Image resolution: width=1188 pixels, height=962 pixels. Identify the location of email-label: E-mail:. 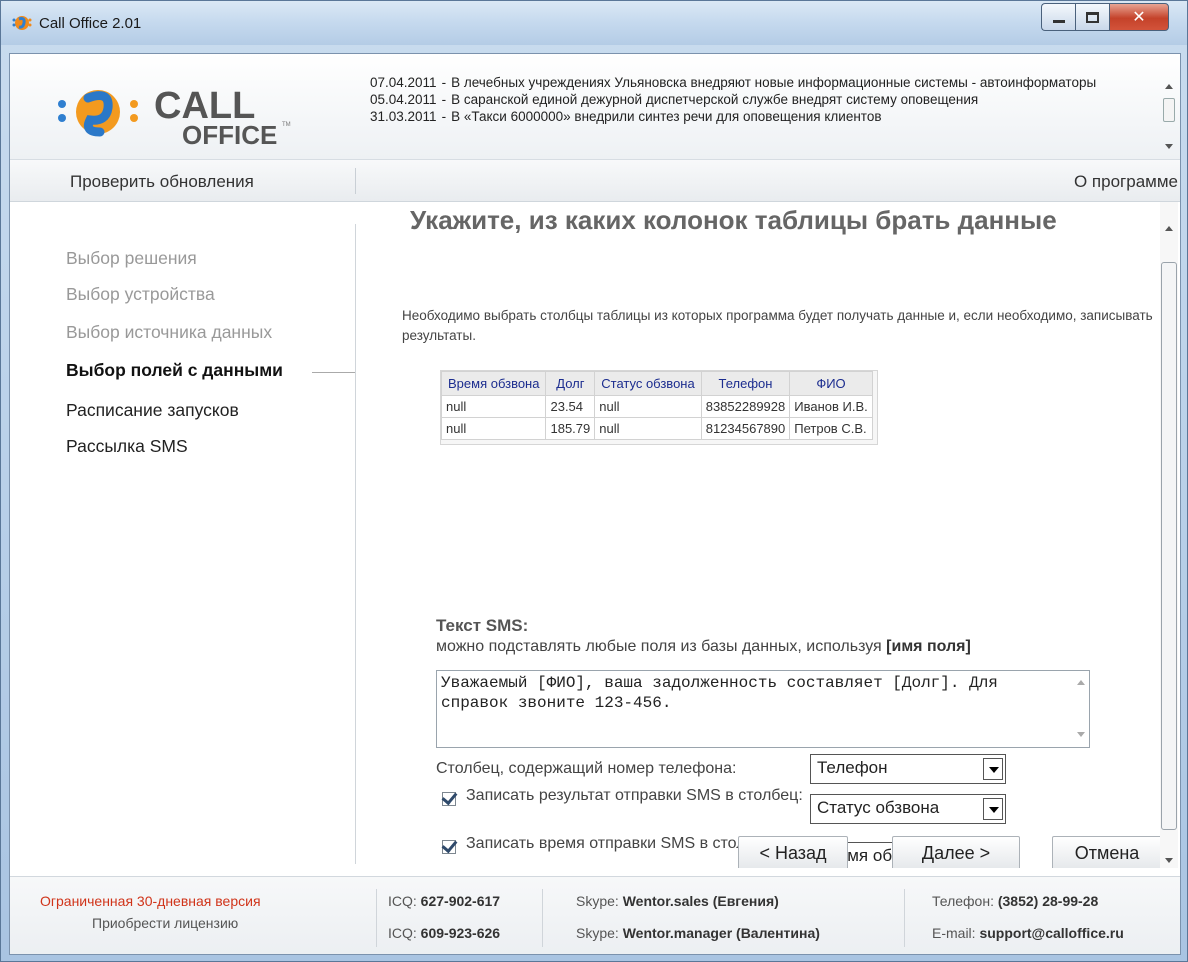
(954, 933).